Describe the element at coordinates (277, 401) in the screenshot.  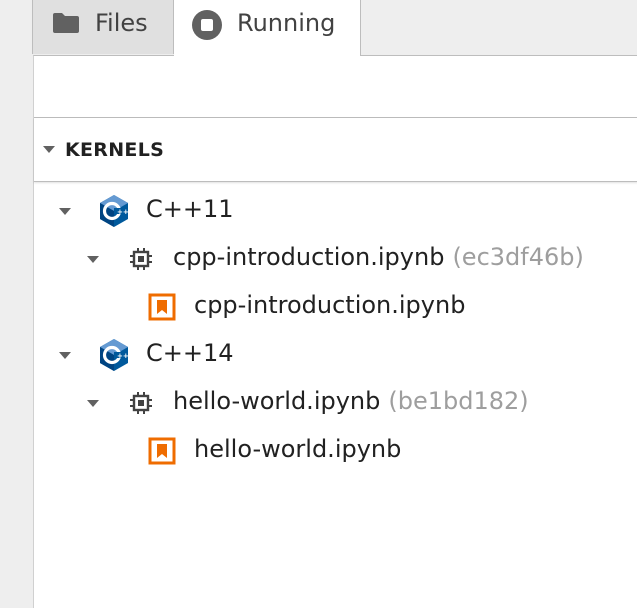
I see `session-name: hello-world.ipynb` at that location.